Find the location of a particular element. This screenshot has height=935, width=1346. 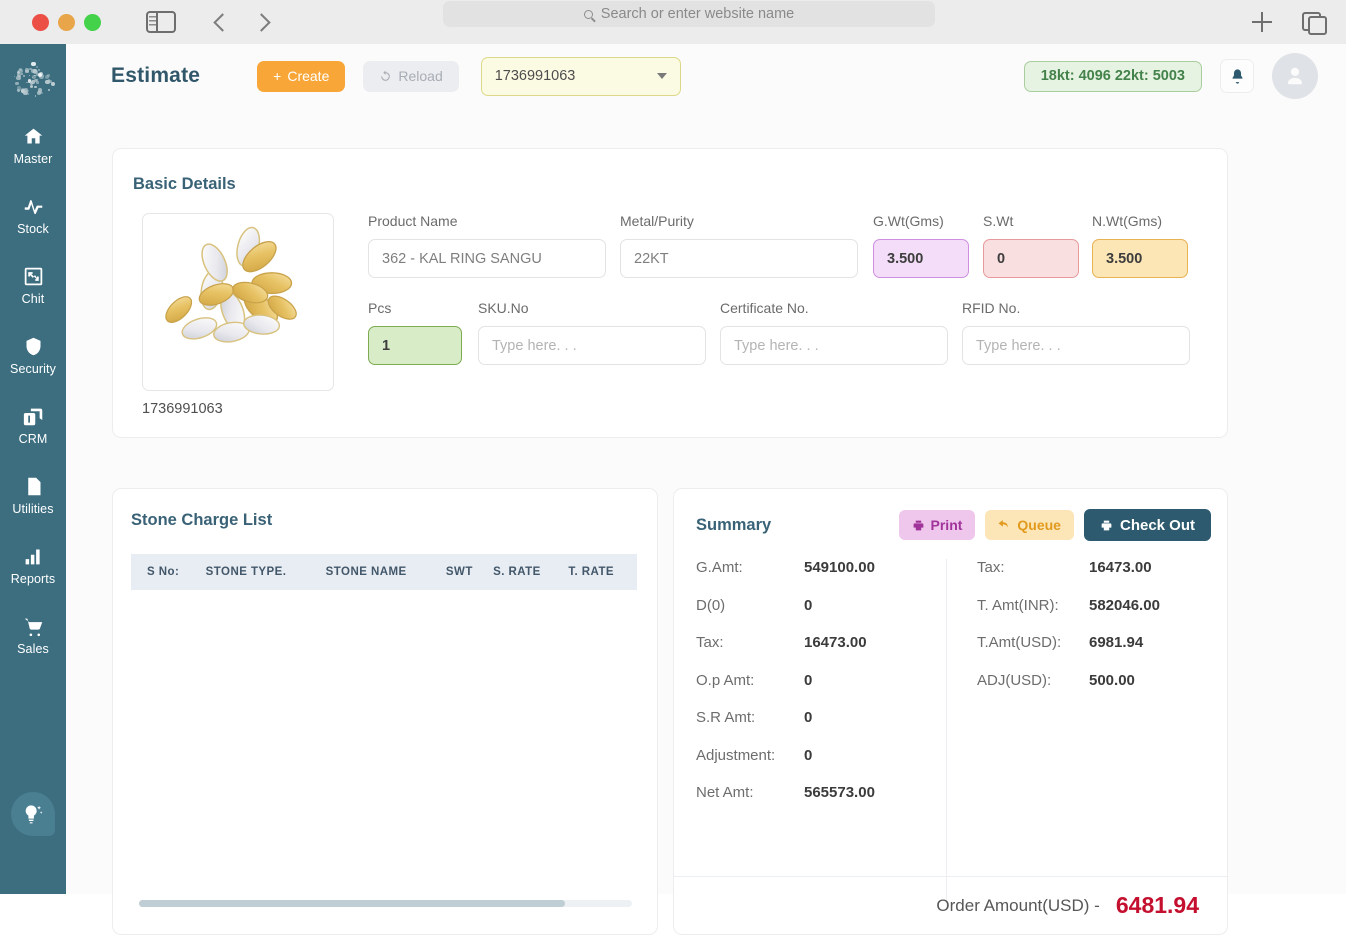

queue-button-label: Queue is located at coordinates (1039, 525).